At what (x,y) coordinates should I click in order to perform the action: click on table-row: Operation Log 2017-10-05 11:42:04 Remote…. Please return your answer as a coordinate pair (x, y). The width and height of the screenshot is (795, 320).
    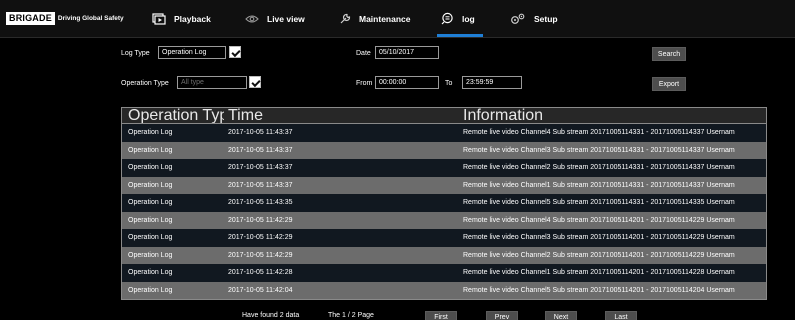
    Looking at the image, I should click on (444, 290).